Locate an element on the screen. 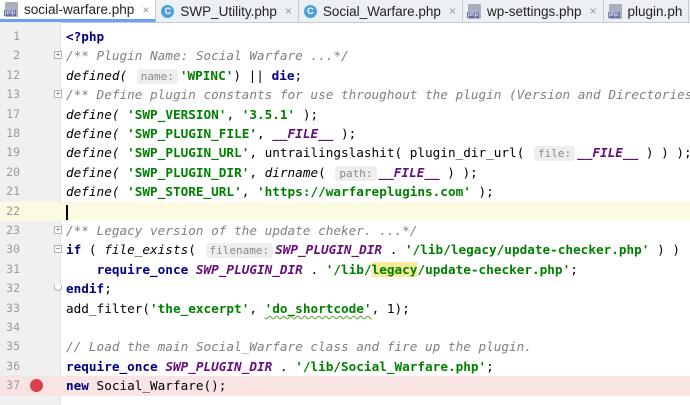 This screenshot has height=405, width=690. tab-social-warfare-php: social-warfare.php × is located at coordinates (78, 11).